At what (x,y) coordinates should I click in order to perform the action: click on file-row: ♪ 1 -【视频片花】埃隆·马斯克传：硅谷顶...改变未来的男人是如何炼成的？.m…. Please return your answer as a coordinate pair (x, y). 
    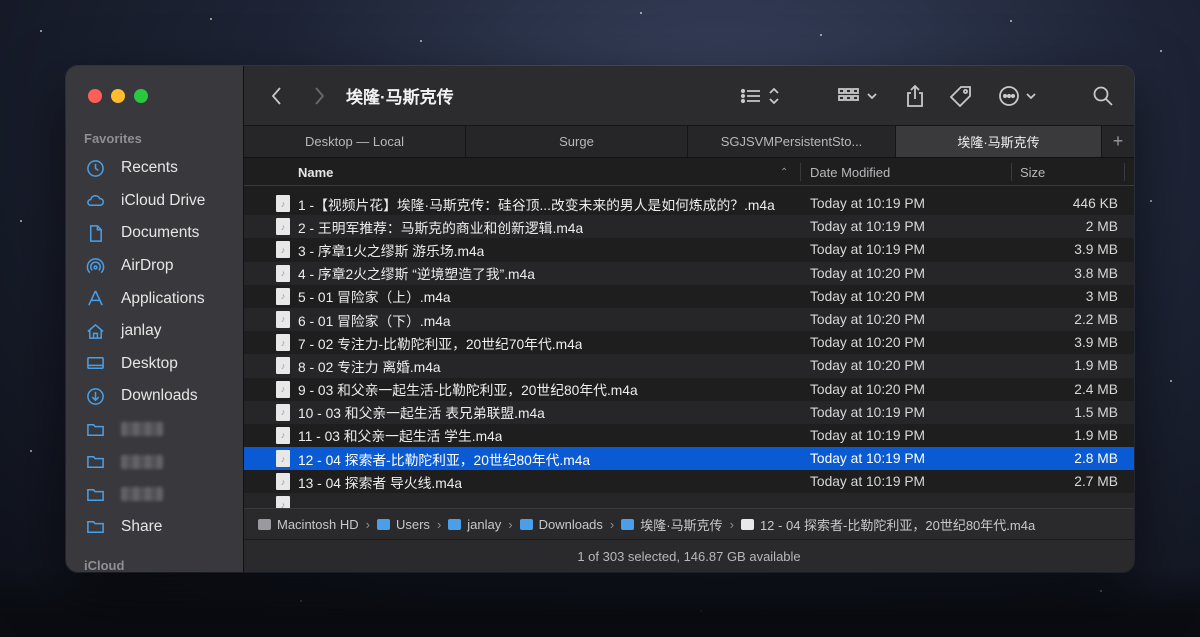
    Looking at the image, I should click on (689, 203).